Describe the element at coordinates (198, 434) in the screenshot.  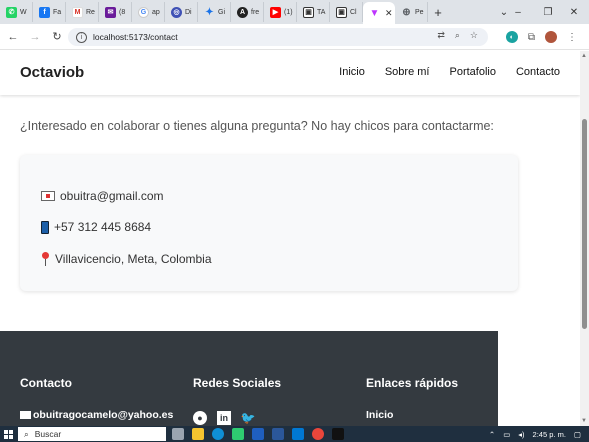
I see `file-explorer-icon` at that location.